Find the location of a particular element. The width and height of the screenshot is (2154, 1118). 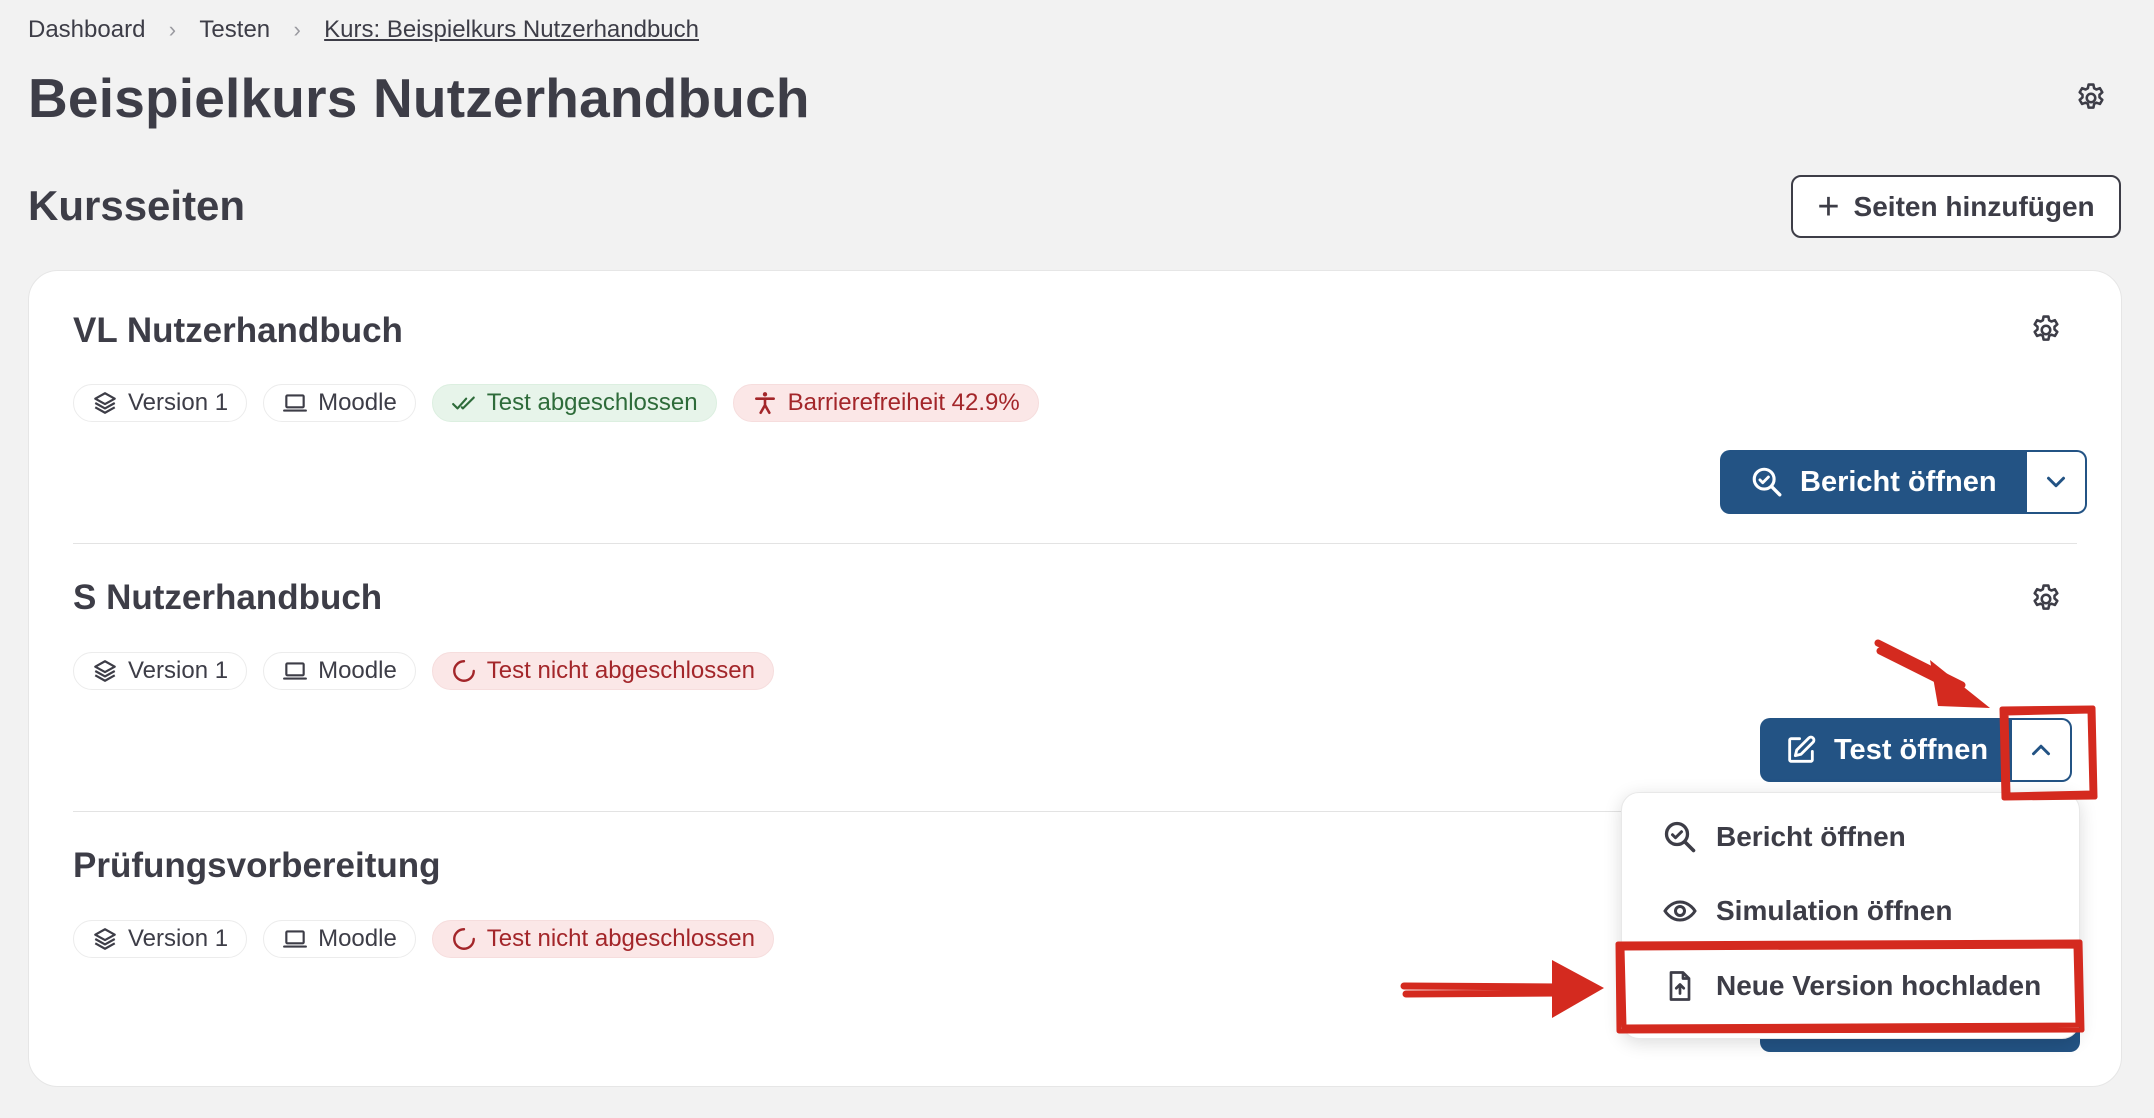

annotation-box-toggle is located at coordinates (2048, 753).